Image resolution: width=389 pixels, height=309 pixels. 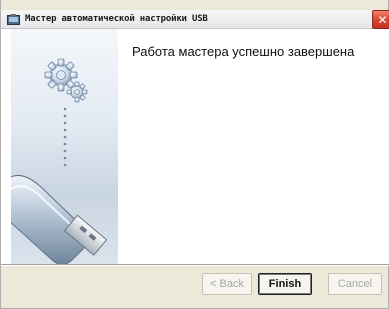 I want to click on close-icon: ✕, so click(x=382, y=19).